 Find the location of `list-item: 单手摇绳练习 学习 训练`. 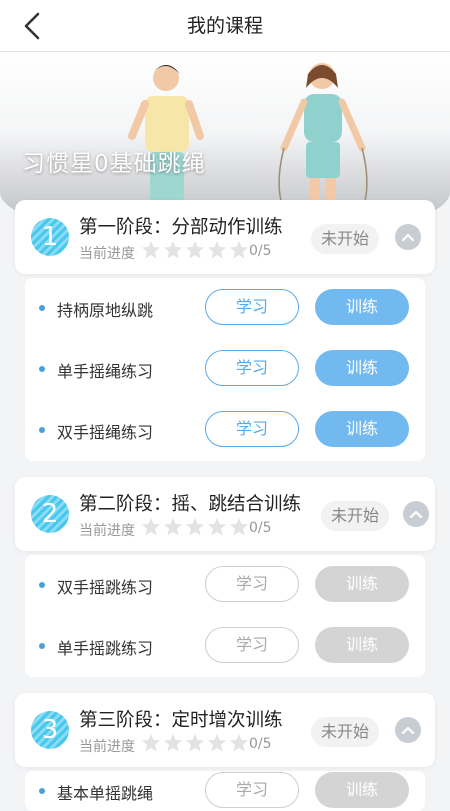

list-item: 单手摇绳练习 学习 训练 is located at coordinates (225, 369).